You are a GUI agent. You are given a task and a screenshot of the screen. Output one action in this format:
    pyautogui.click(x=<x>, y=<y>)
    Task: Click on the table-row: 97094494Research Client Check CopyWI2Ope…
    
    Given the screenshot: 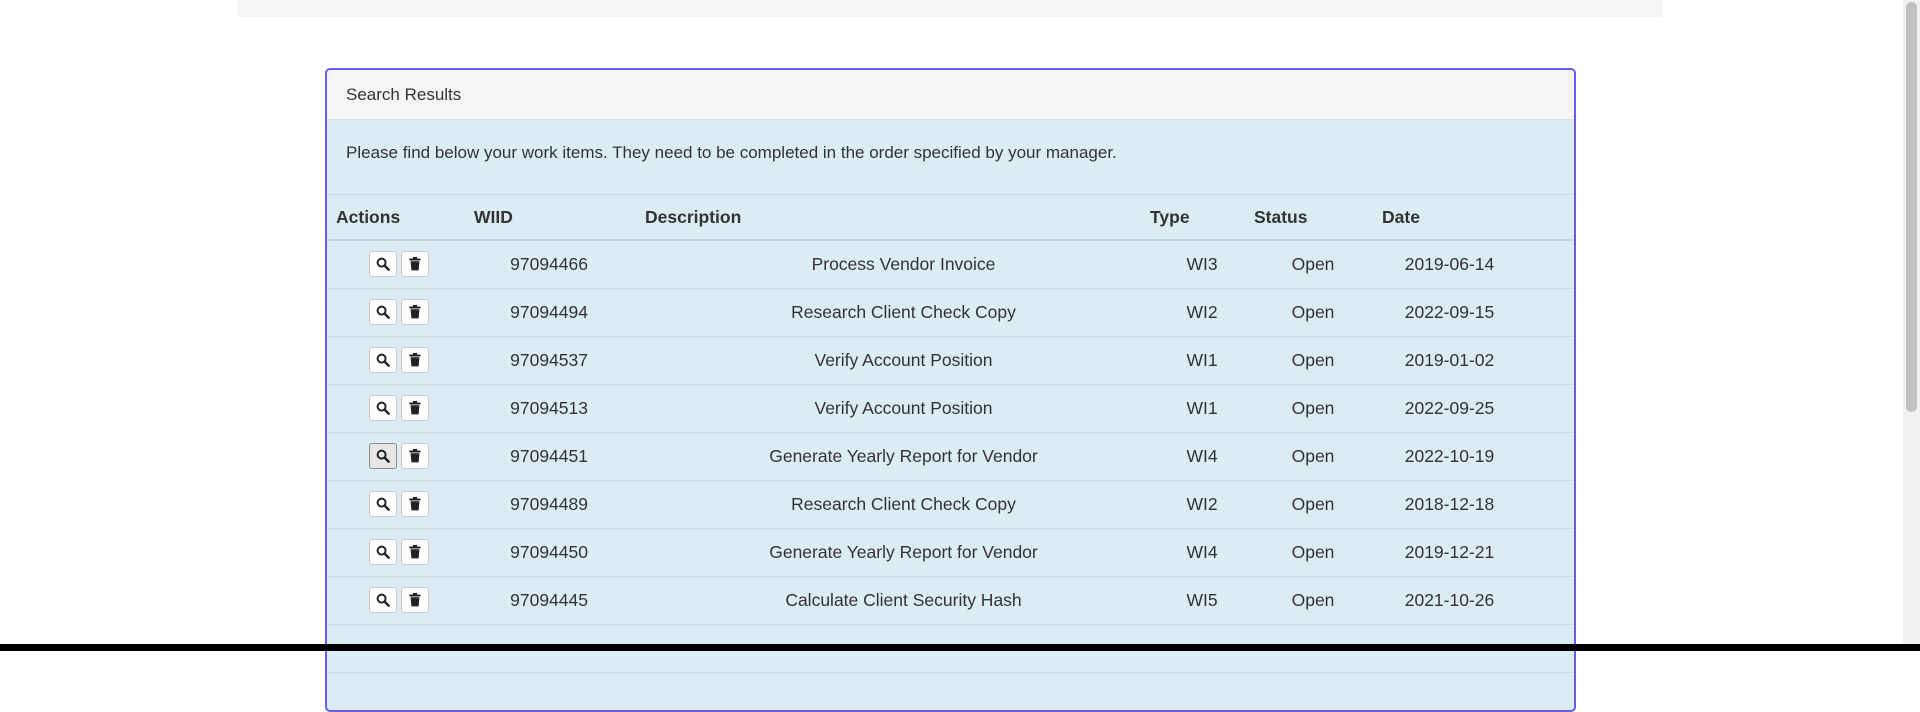 What is the action you would take?
    pyautogui.click(x=950, y=312)
    